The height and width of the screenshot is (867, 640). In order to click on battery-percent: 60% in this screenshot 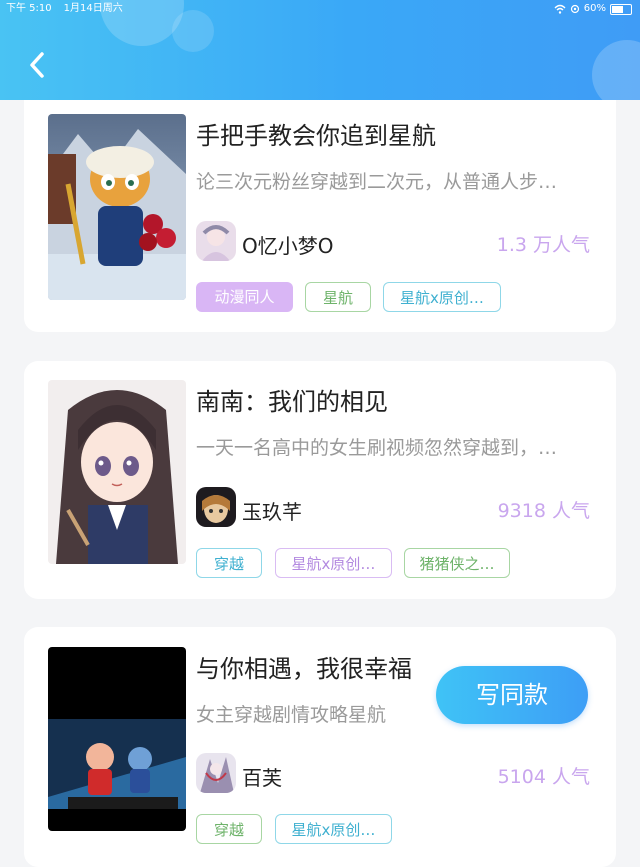, I will do `click(594, 8)`.